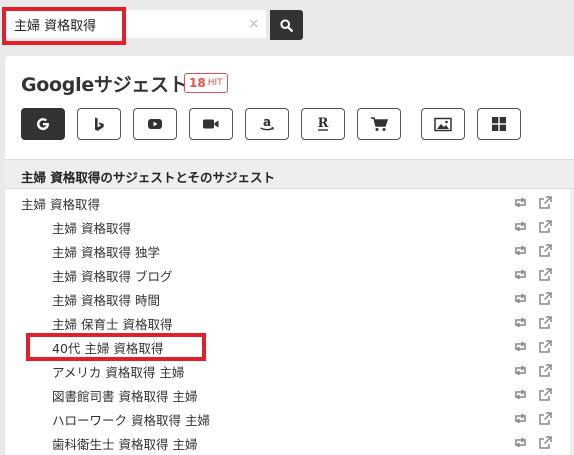 The width and height of the screenshot is (574, 455). I want to click on section-heading-text: 主婦 資格取得のサジェストとそのサジェスト, so click(148, 177).